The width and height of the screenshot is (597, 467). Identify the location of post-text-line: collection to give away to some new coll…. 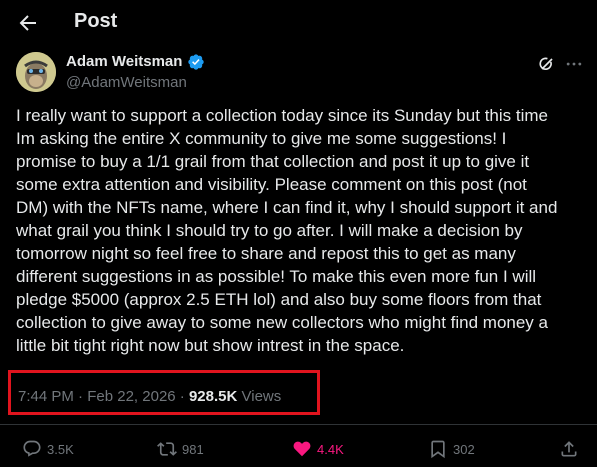
(282, 322).